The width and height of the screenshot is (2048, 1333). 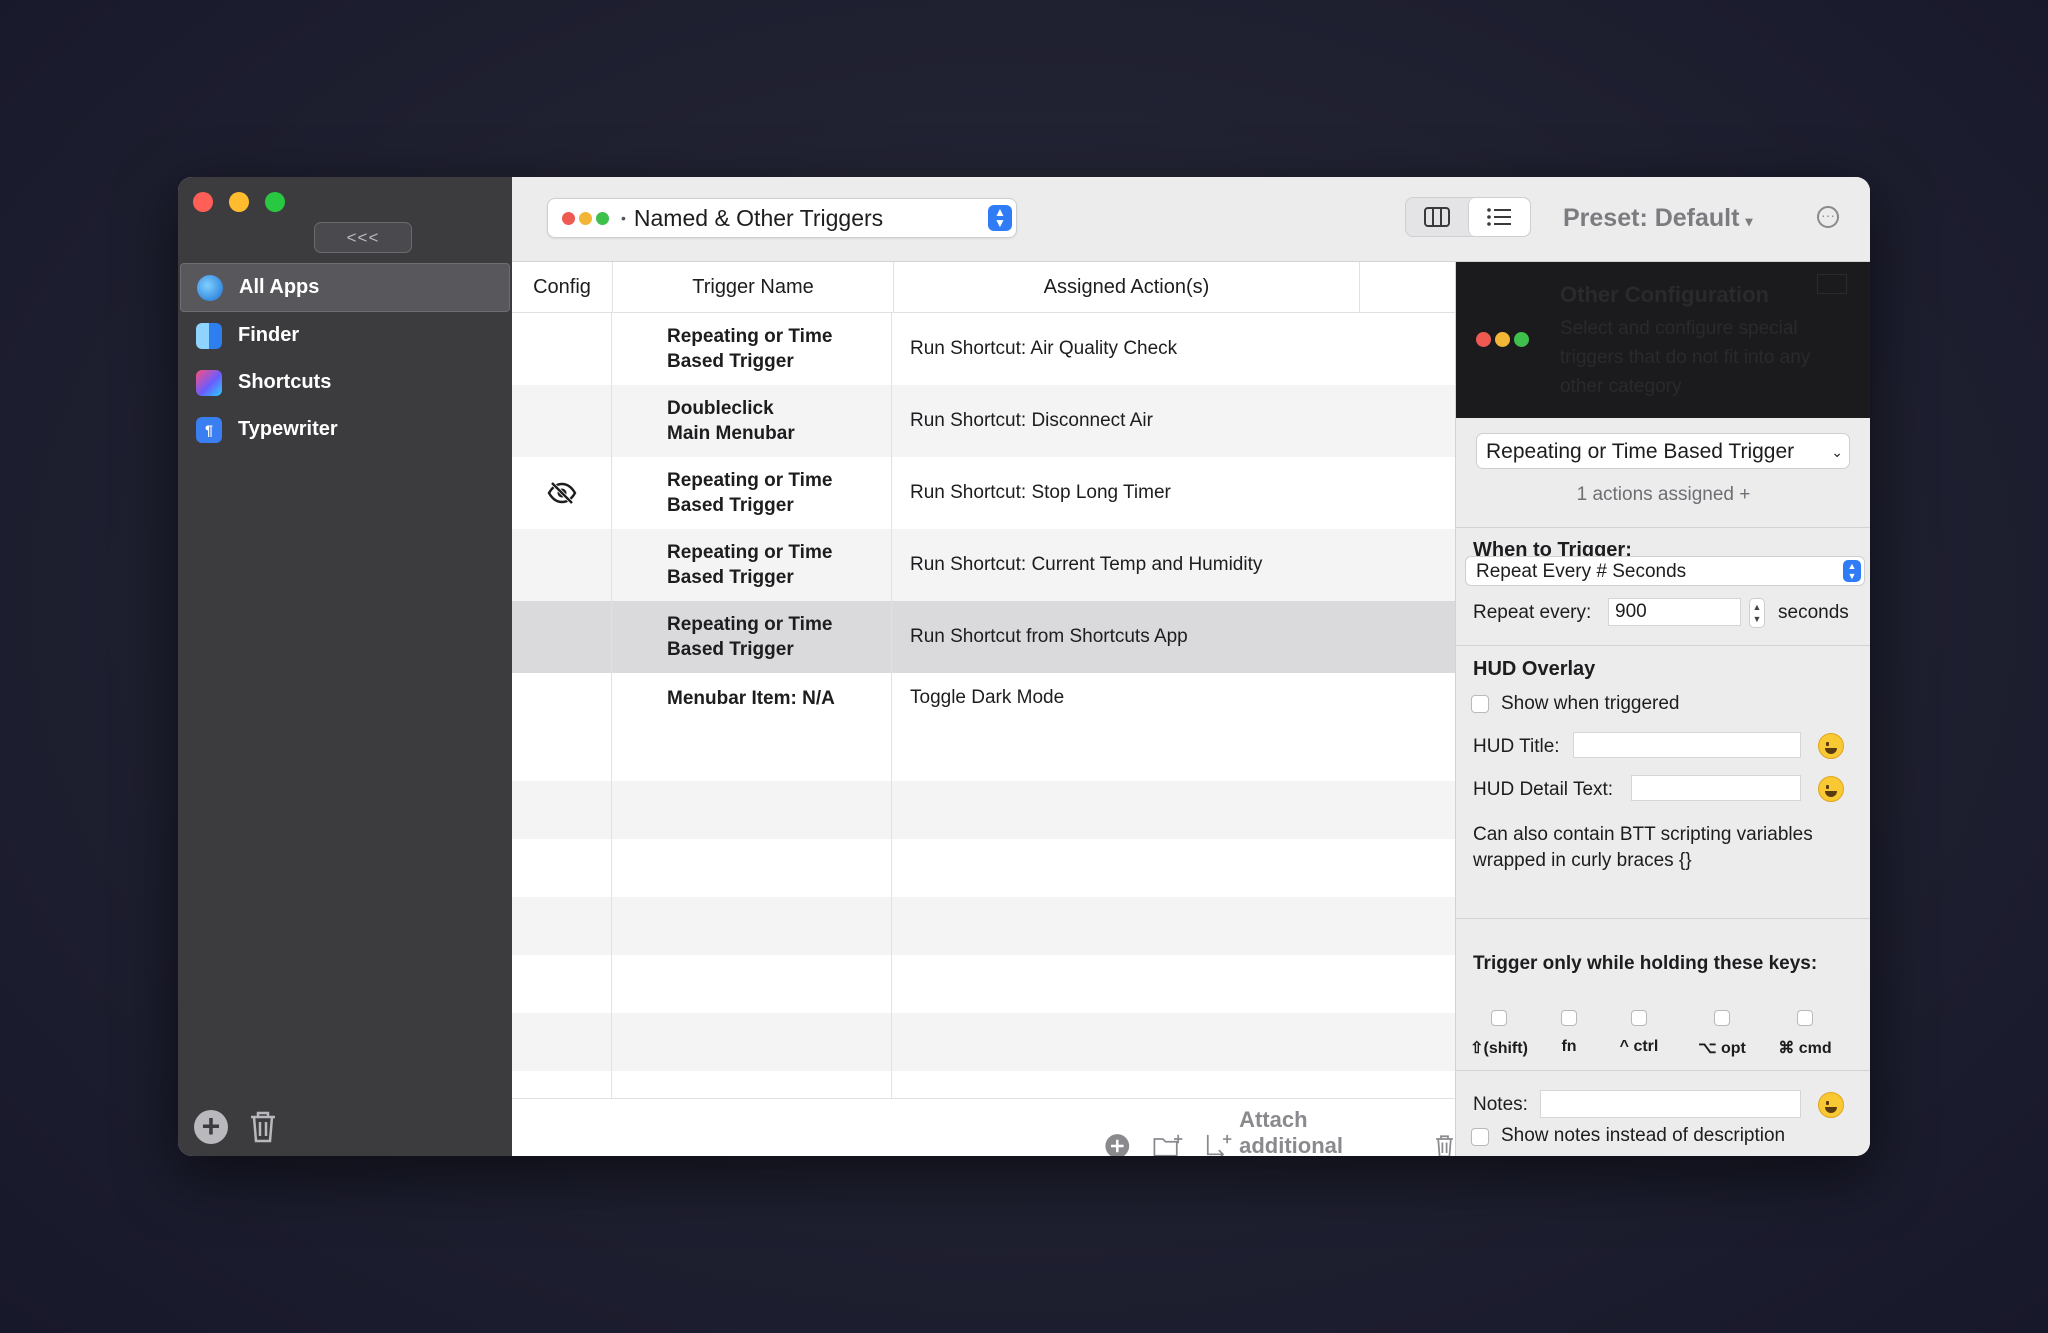 What do you see at coordinates (1480, 704) in the screenshot?
I see `show-when-triggered-checkbox` at bounding box center [1480, 704].